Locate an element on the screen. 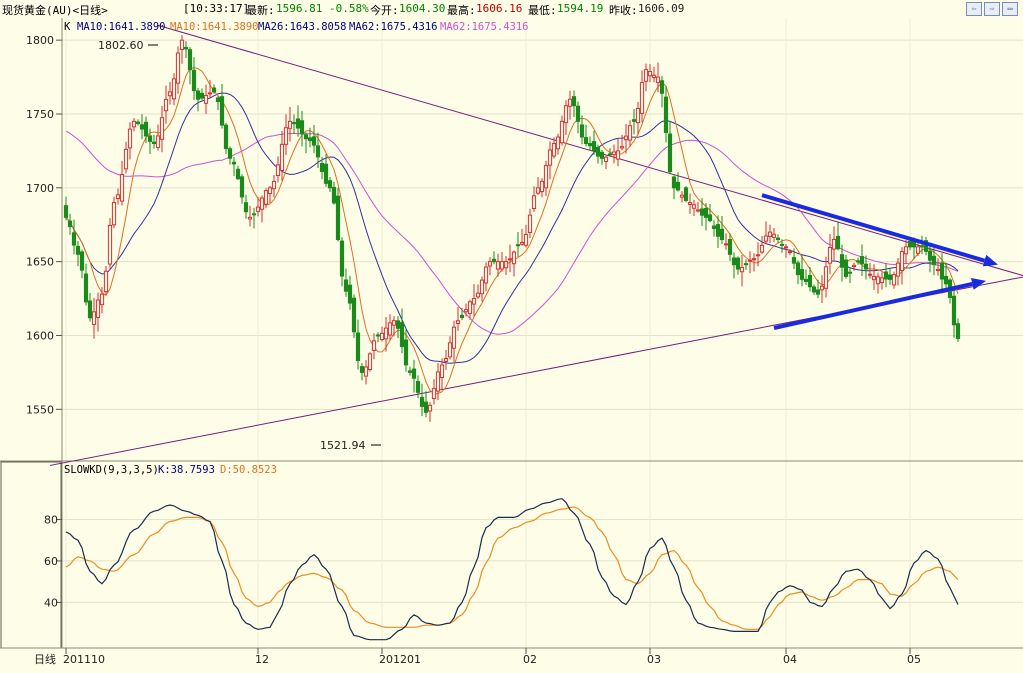 The height and width of the screenshot is (673, 1023). legend-k: K is located at coordinates (67, 27).